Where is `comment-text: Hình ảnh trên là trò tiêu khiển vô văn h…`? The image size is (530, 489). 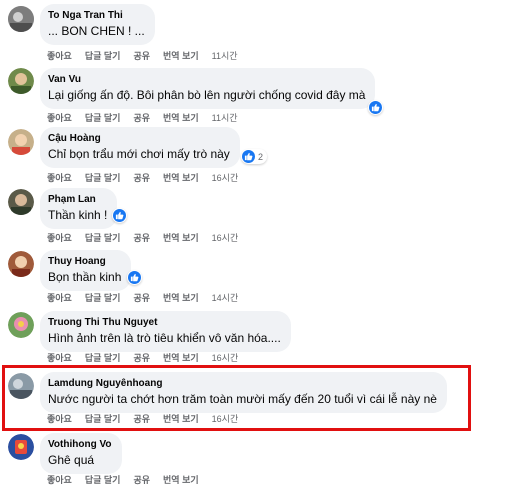 comment-text: Hình ảnh trên là trò tiêu khiển vô văn h… is located at coordinates (164, 338).